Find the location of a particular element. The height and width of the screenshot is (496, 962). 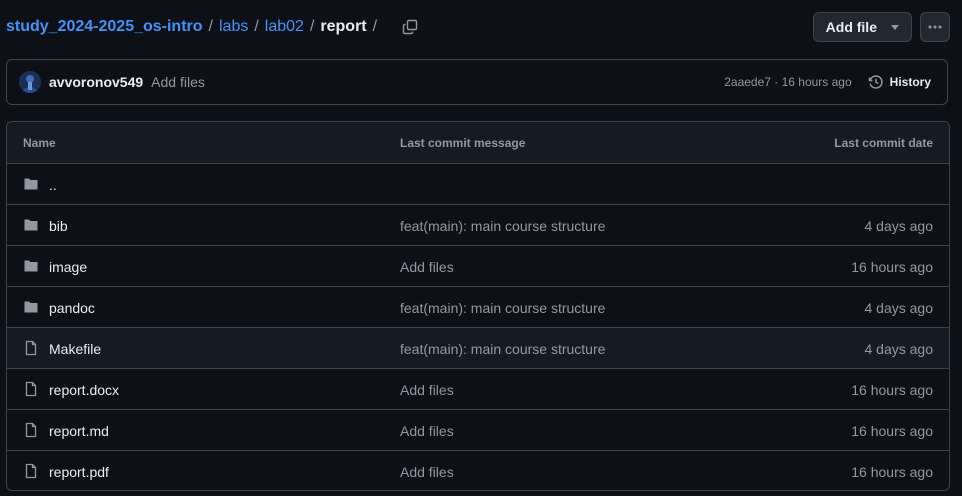

add-file-button: Add file is located at coordinates (862, 27).